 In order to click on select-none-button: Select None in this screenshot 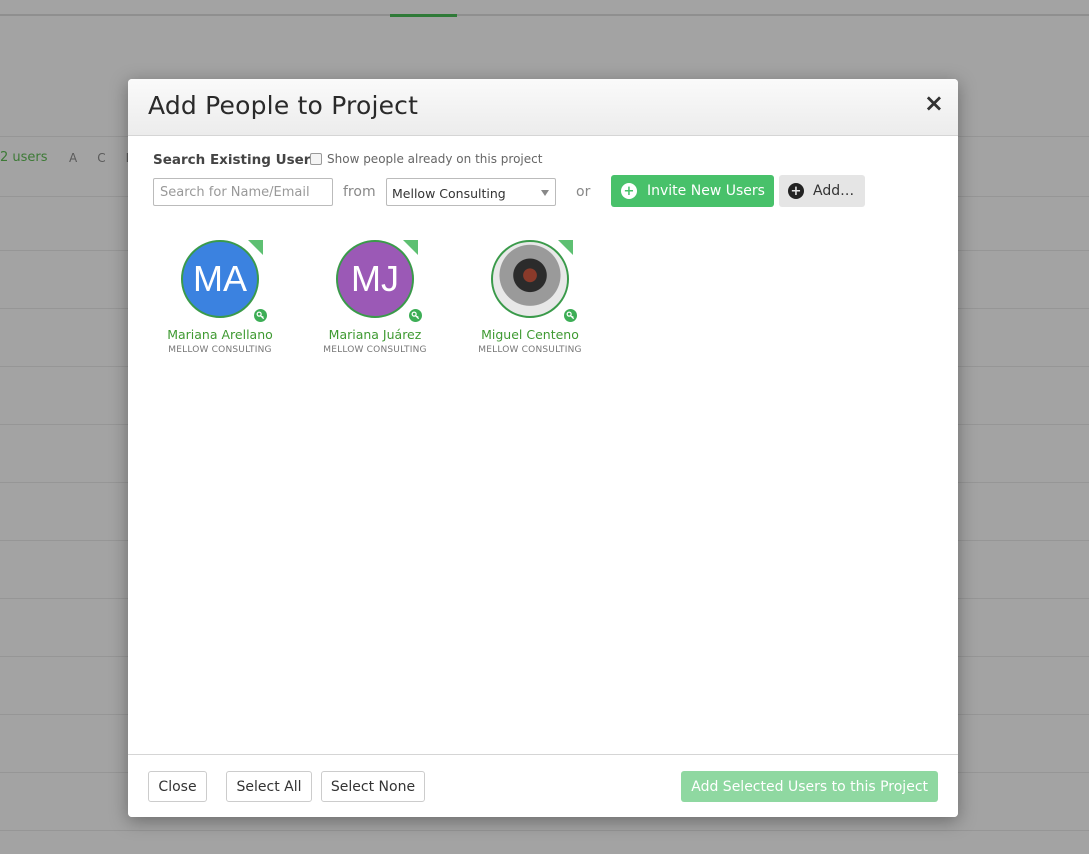, I will do `click(373, 786)`.